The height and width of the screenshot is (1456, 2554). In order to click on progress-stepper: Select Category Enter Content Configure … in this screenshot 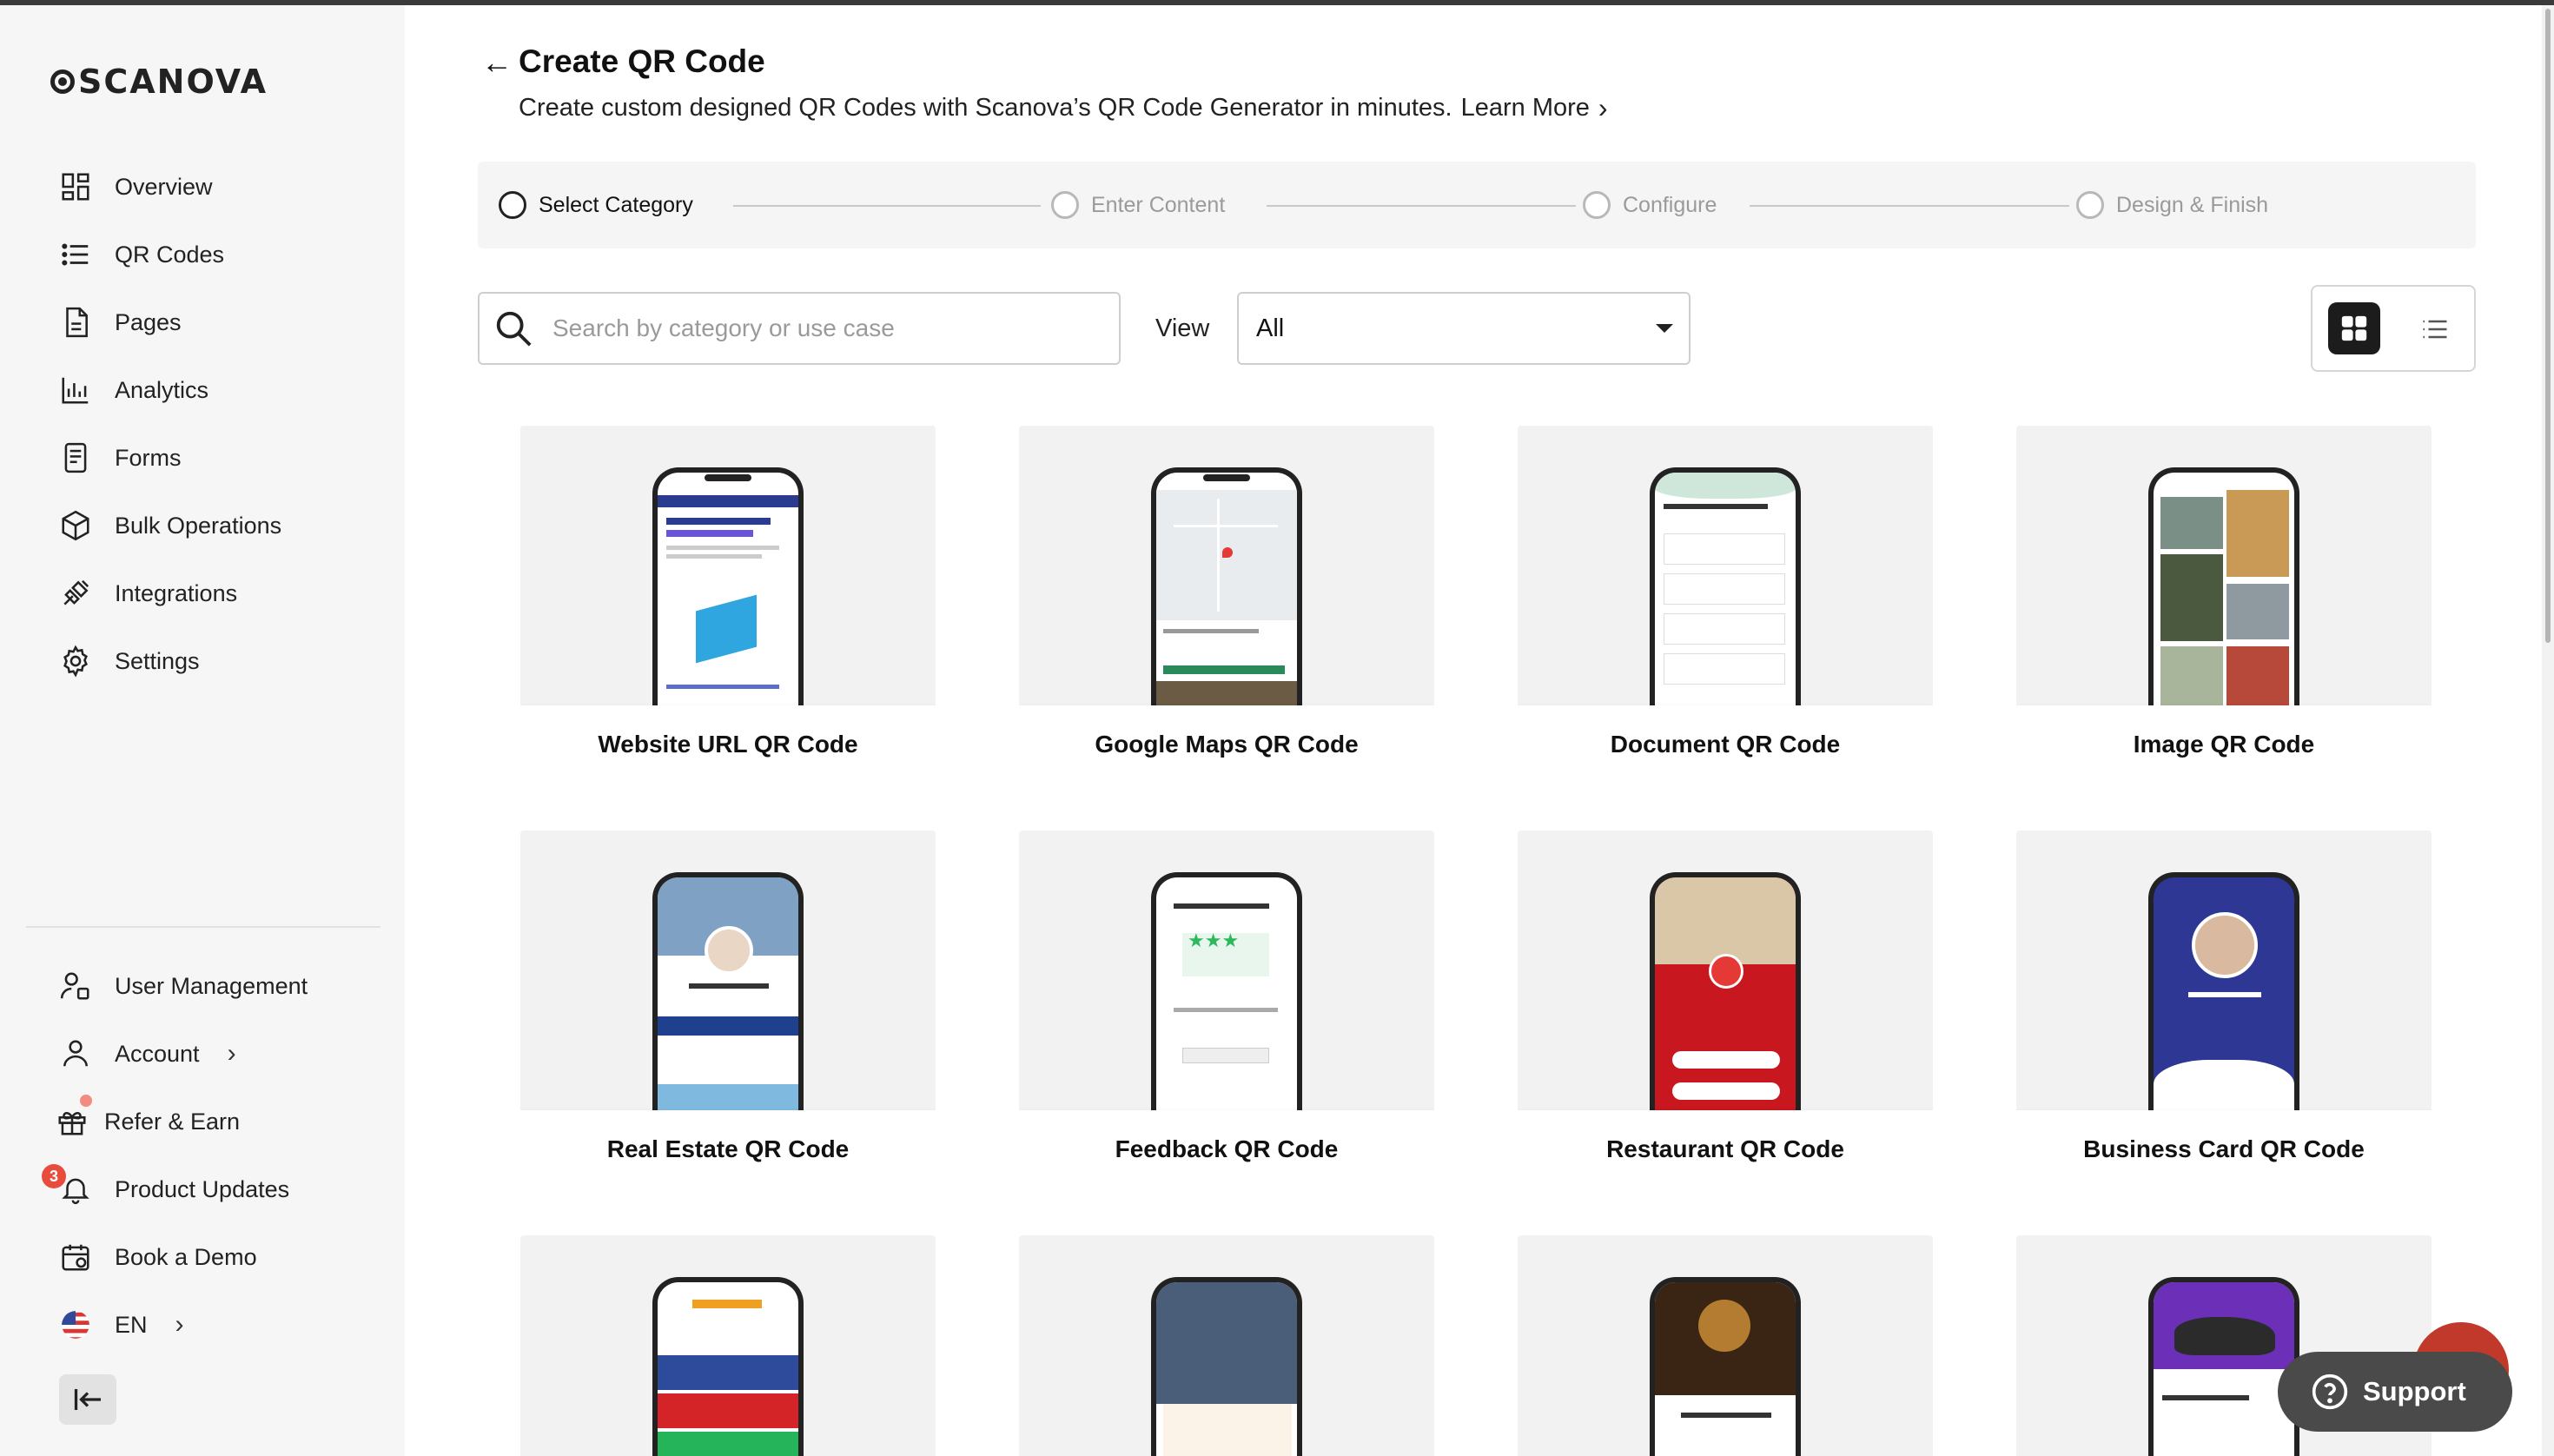, I will do `click(1477, 205)`.